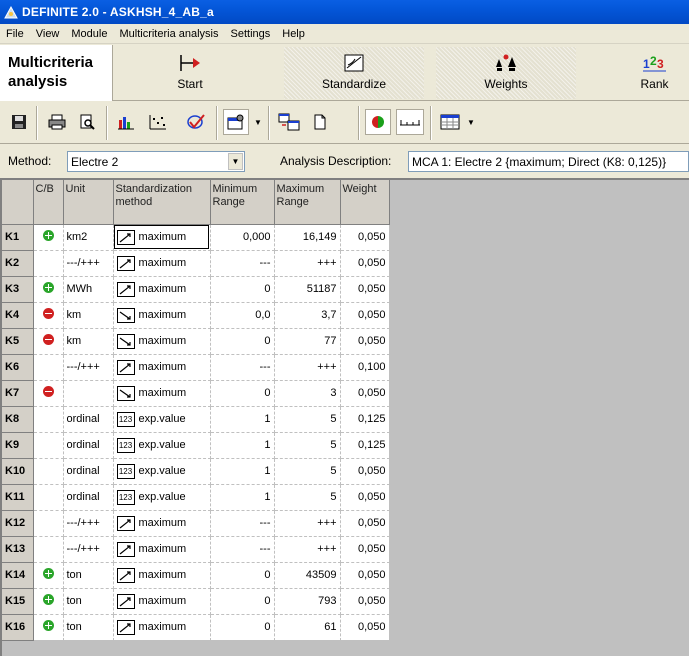 The height and width of the screenshot is (656, 689). I want to click on menu-multicriteria-analysis: Multicriteria analysis, so click(168, 34).